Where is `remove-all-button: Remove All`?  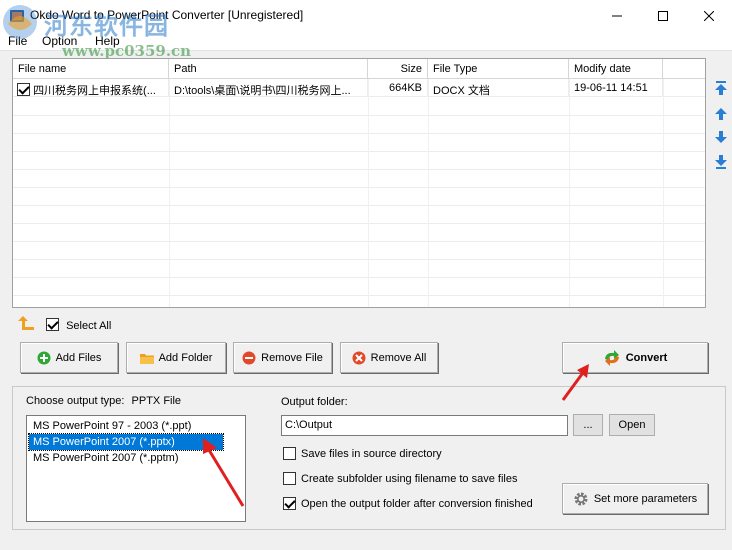 remove-all-button: Remove All is located at coordinates (389, 357).